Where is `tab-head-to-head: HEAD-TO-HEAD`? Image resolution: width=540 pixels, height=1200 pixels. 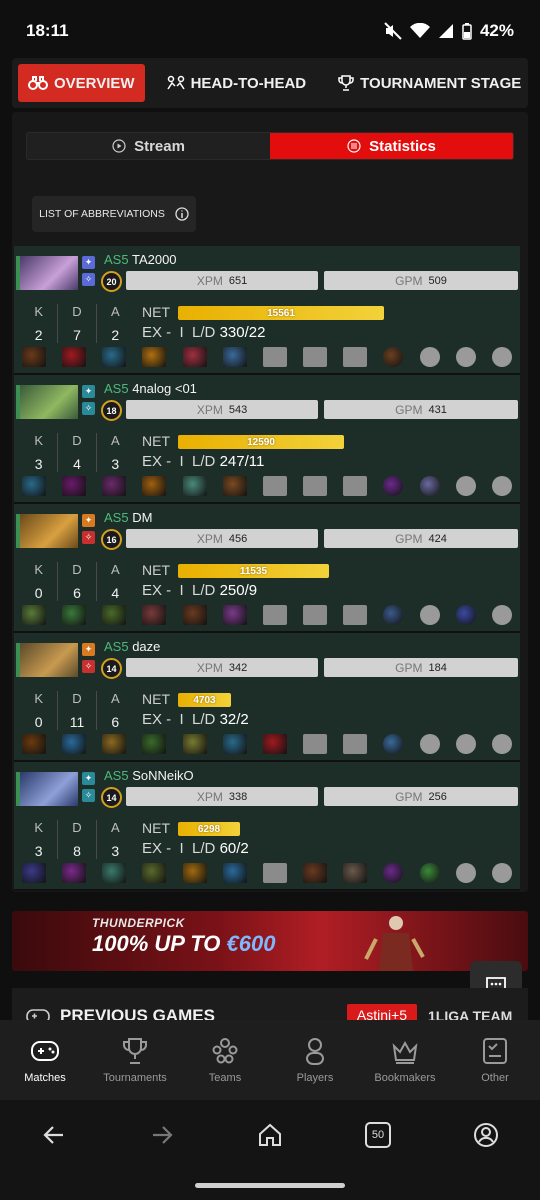 tab-head-to-head: HEAD-TO-HEAD is located at coordinates (237, 83).